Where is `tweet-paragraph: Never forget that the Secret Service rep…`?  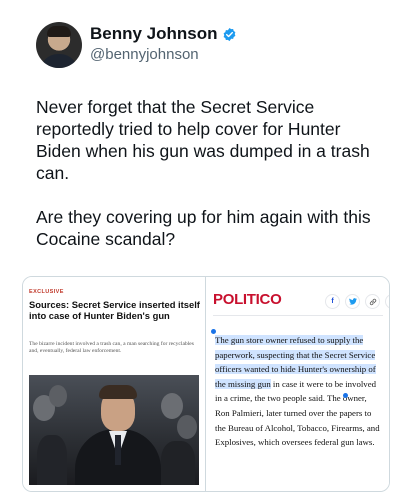
tweet-paragraph: Never forget that the Secret Service rep… is located at coordinates (203, 140).